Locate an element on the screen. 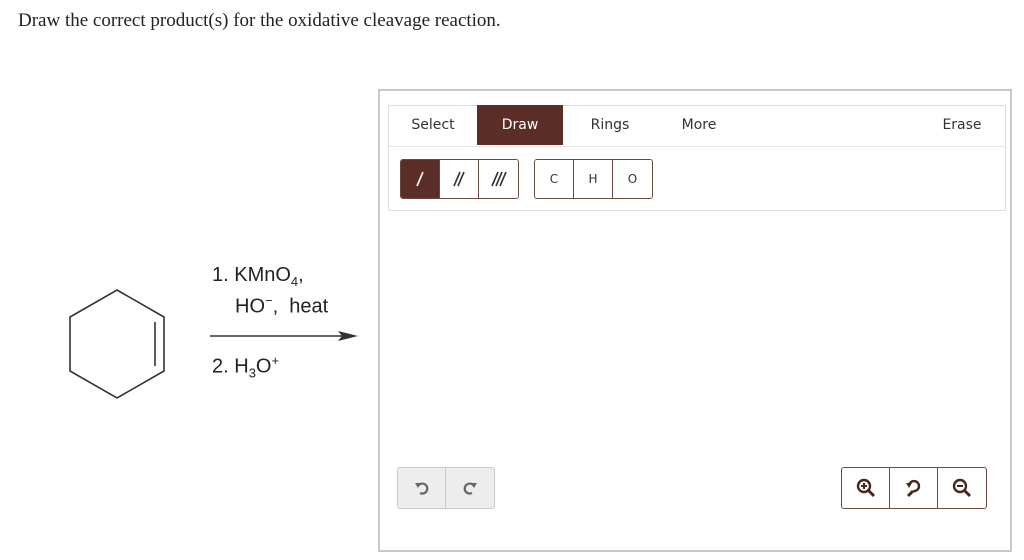 The height and width of the screenshot is (560, 1024). reagent-step2: 2. H3O+ is located at coordinates (245, 367).